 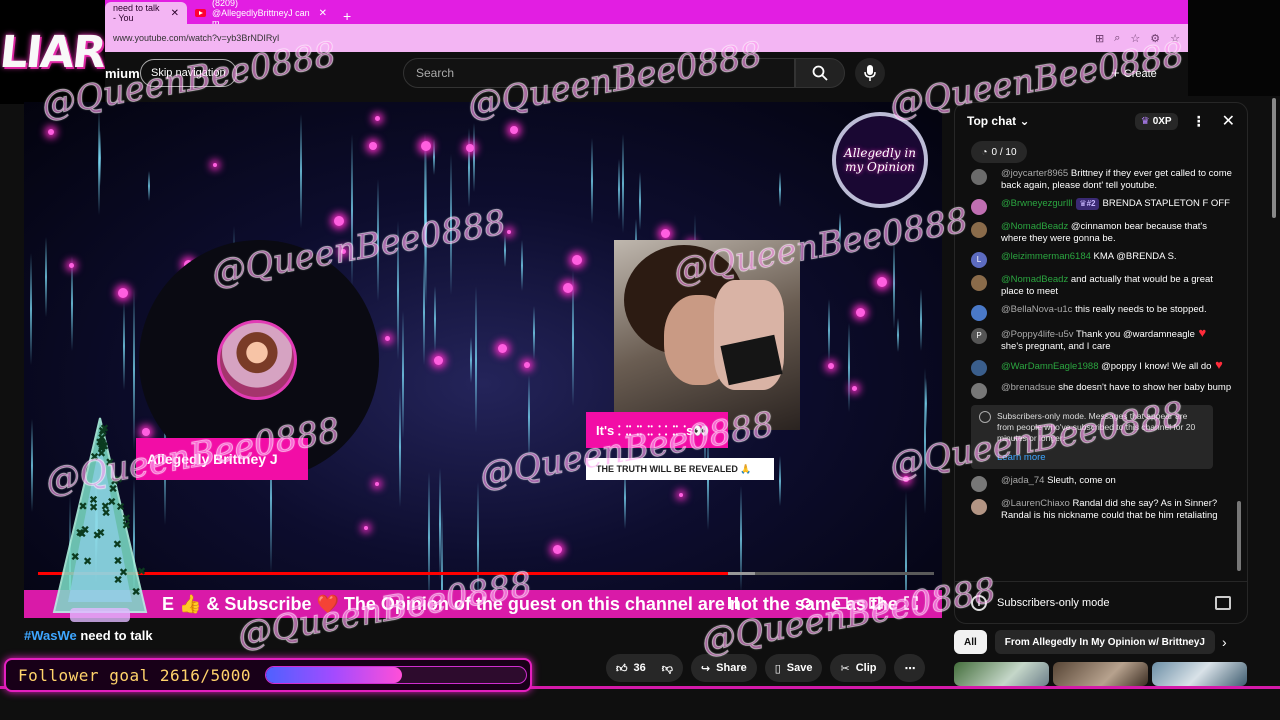 What do you see at coordinates (599, 73) in the screenshot?
I see `search-input: Search` at bounding box center [599, 73].